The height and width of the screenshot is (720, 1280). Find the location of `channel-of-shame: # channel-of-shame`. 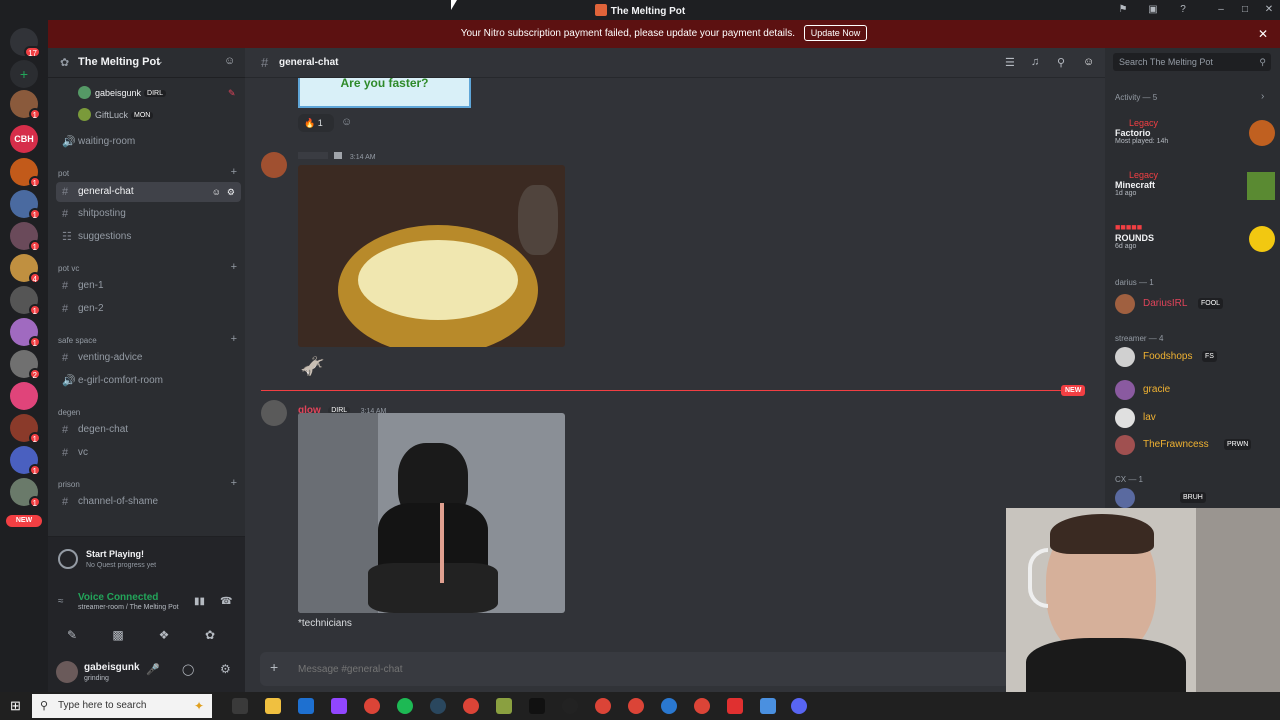

channel-of-shame: # channel-of-shame is located at coordinates (148, 502).